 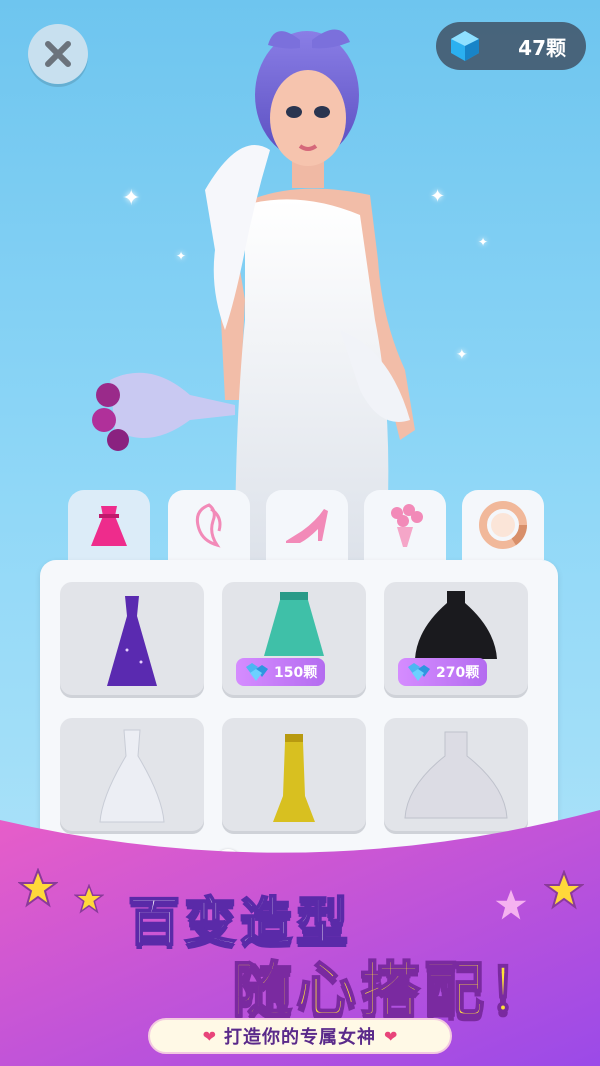 I want to click on promo-subheadline: 随心搭配！, so click(x=391, y=991).